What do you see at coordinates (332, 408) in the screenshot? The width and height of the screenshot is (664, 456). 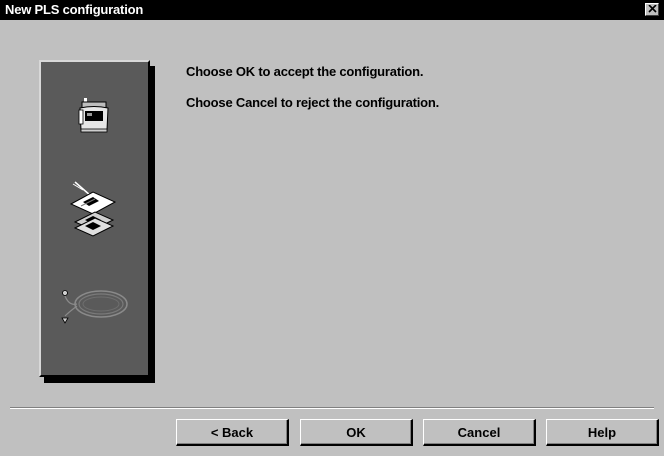 I see `button-separator` at bounding box center [332, 408].